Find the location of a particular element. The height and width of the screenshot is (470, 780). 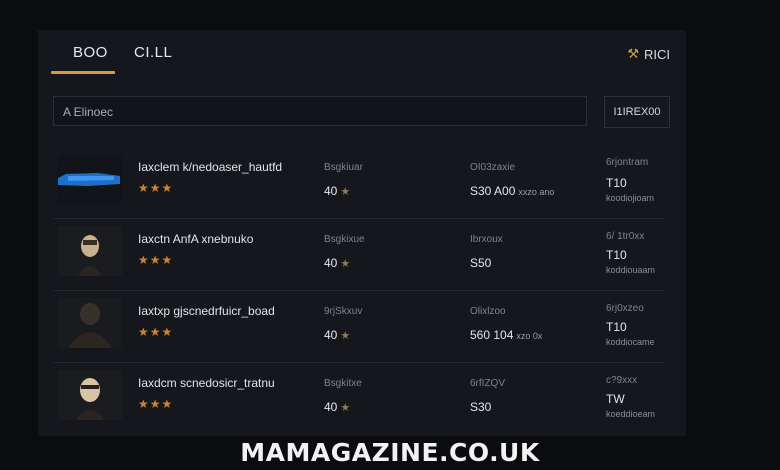

rank-button: ⚒ RICI is located at coordinates (648, 54).